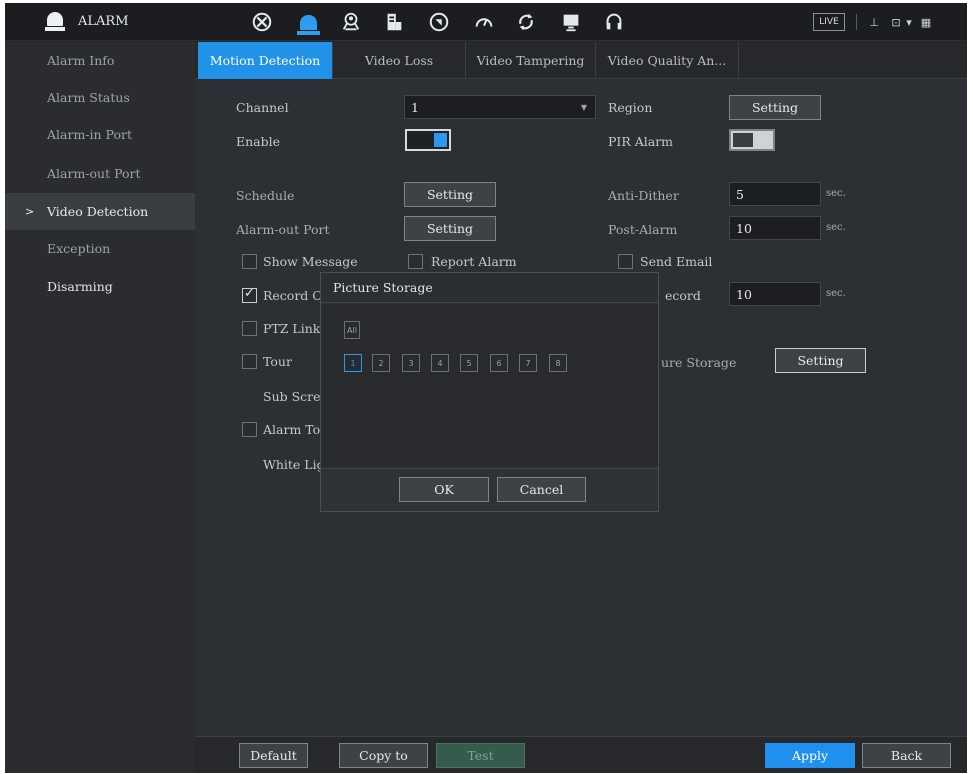  What do you see at coordinates (581, 754) in the screenshot?
I see `bottom-bar: Default Copy to Test Apply Back` at bounding box center [581, 754].